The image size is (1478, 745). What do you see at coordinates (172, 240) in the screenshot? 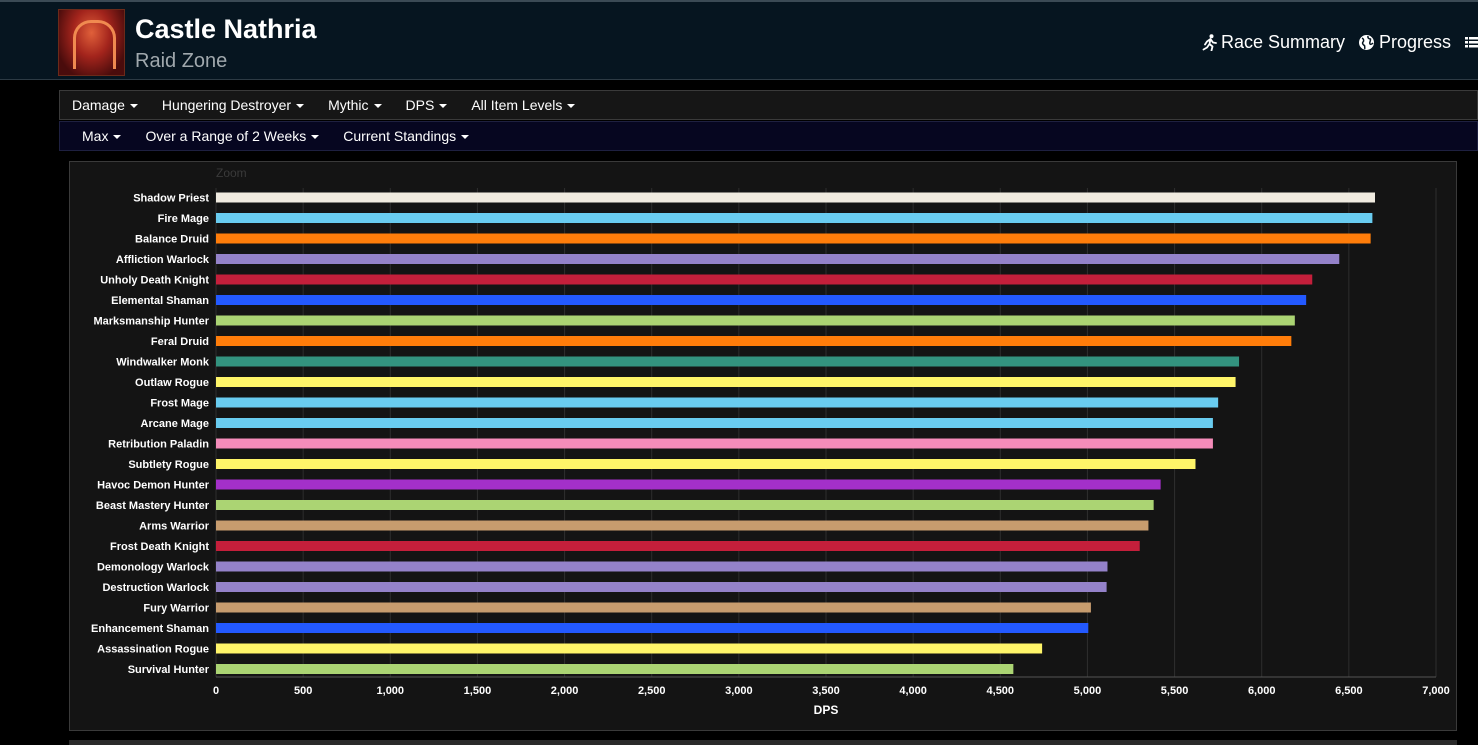
I see `category-label: Balance Druid` at bounding box center [172, 240].